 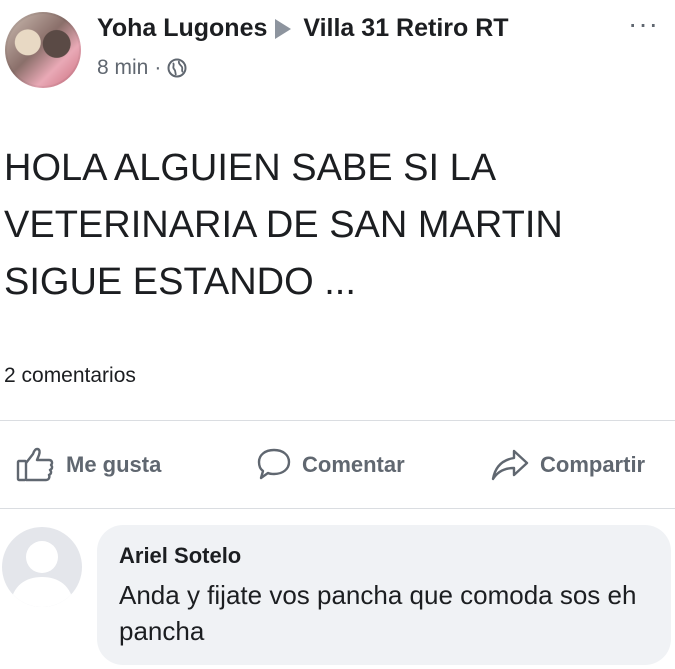 I want to click on comment-label: Comentar, so click(x=353, y=464).